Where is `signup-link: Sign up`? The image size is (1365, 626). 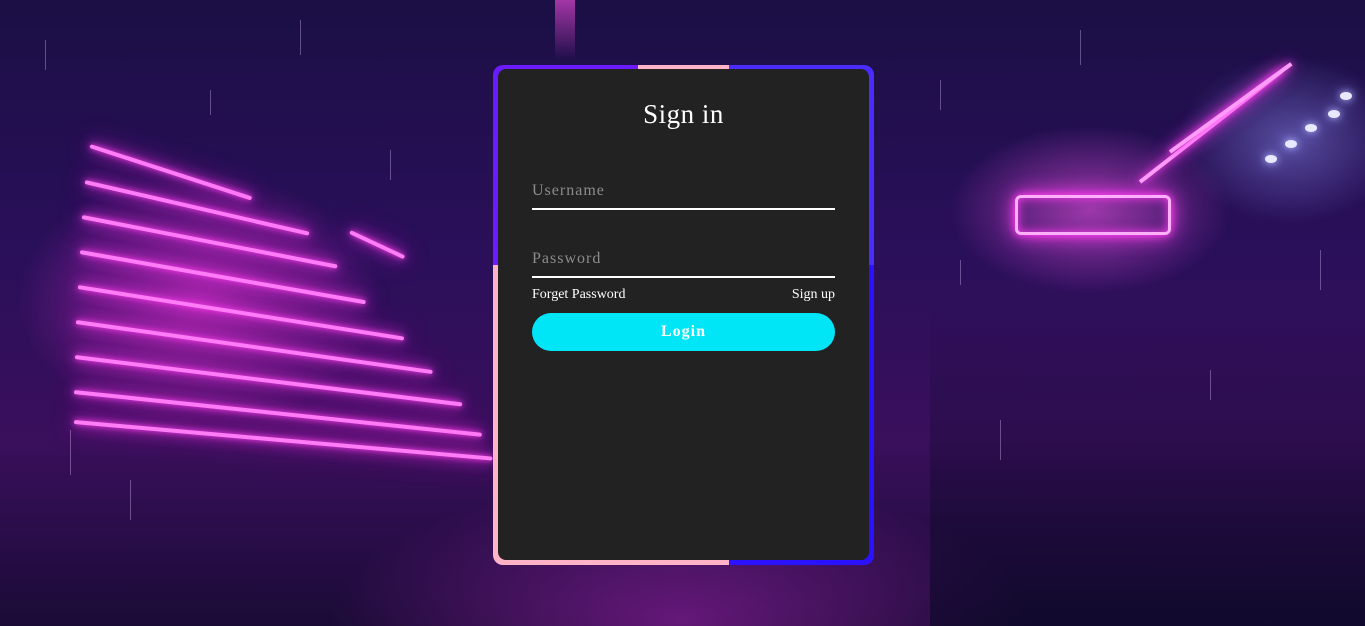 signup-link: Sign up is located at coordinates (813, 295).